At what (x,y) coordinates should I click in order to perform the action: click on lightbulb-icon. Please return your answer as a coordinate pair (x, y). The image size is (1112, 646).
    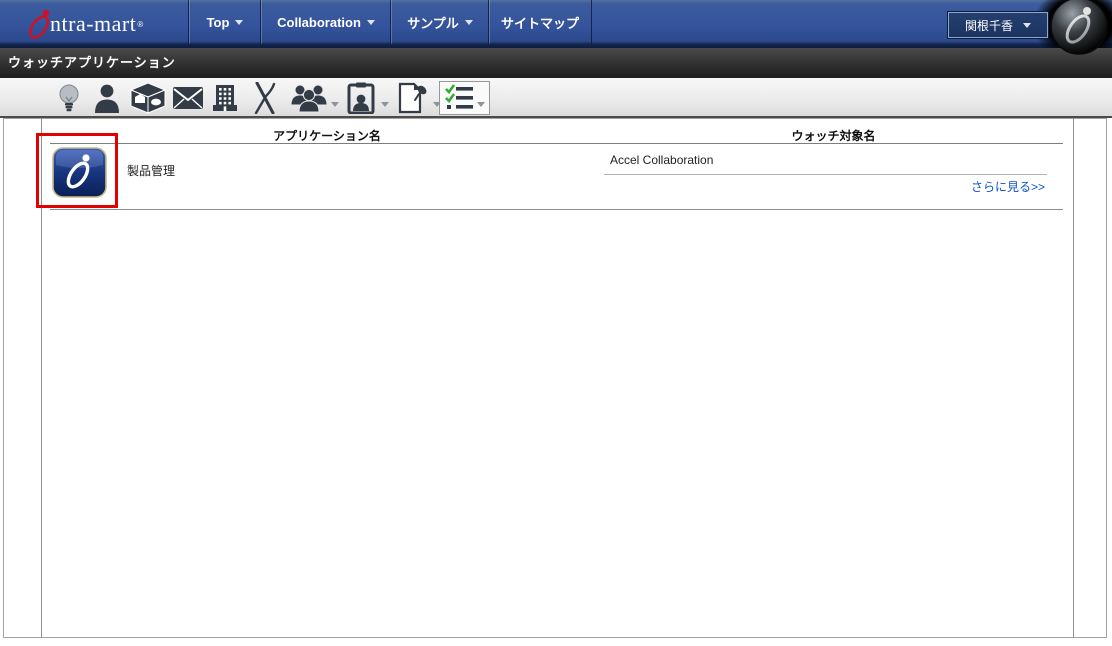
    Looking at the image, I should click on (69, 98).